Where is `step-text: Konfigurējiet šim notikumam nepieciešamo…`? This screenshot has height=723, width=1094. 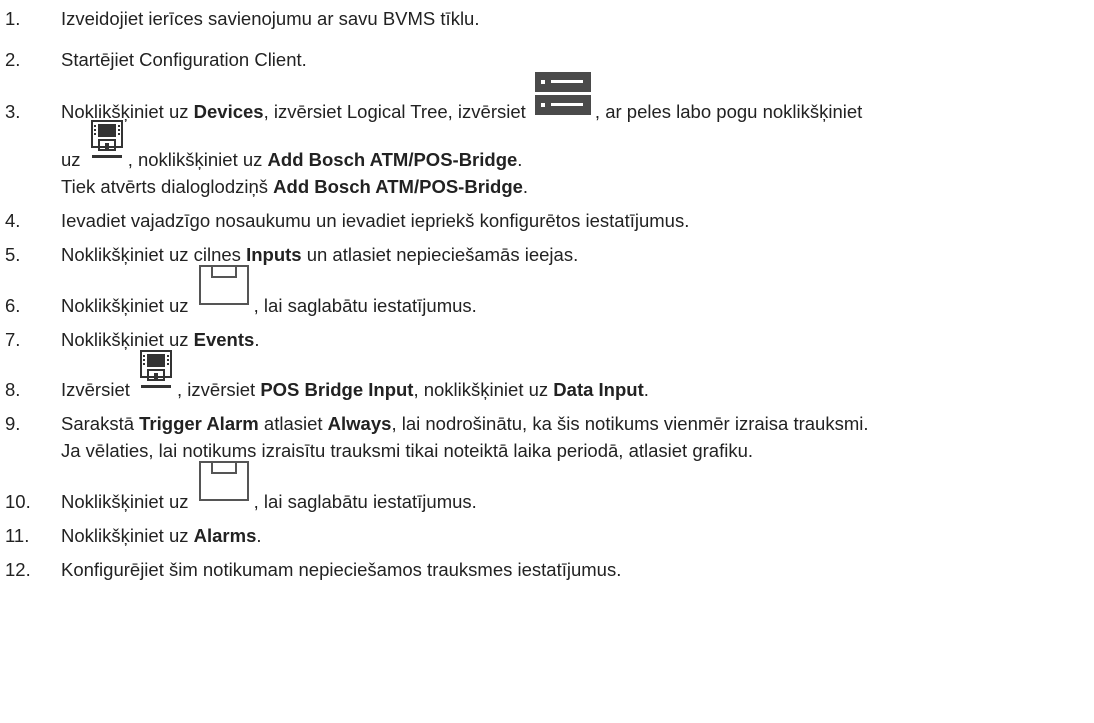
step-text: Konfigurējiet šim notikumam nepieciešamo… is located at coordinates (341, 569).